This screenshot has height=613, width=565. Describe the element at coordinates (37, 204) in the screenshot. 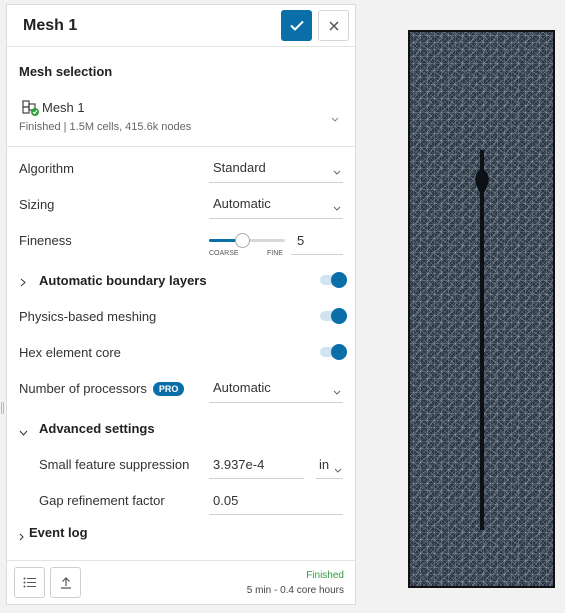

I see `sizing-label: Sizing` at that location.